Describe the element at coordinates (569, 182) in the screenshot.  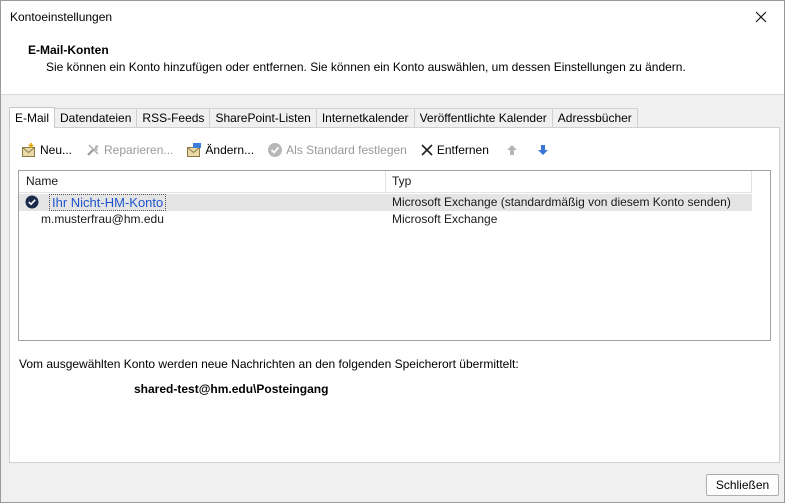
I see `column-header-type: Typ` at that location.